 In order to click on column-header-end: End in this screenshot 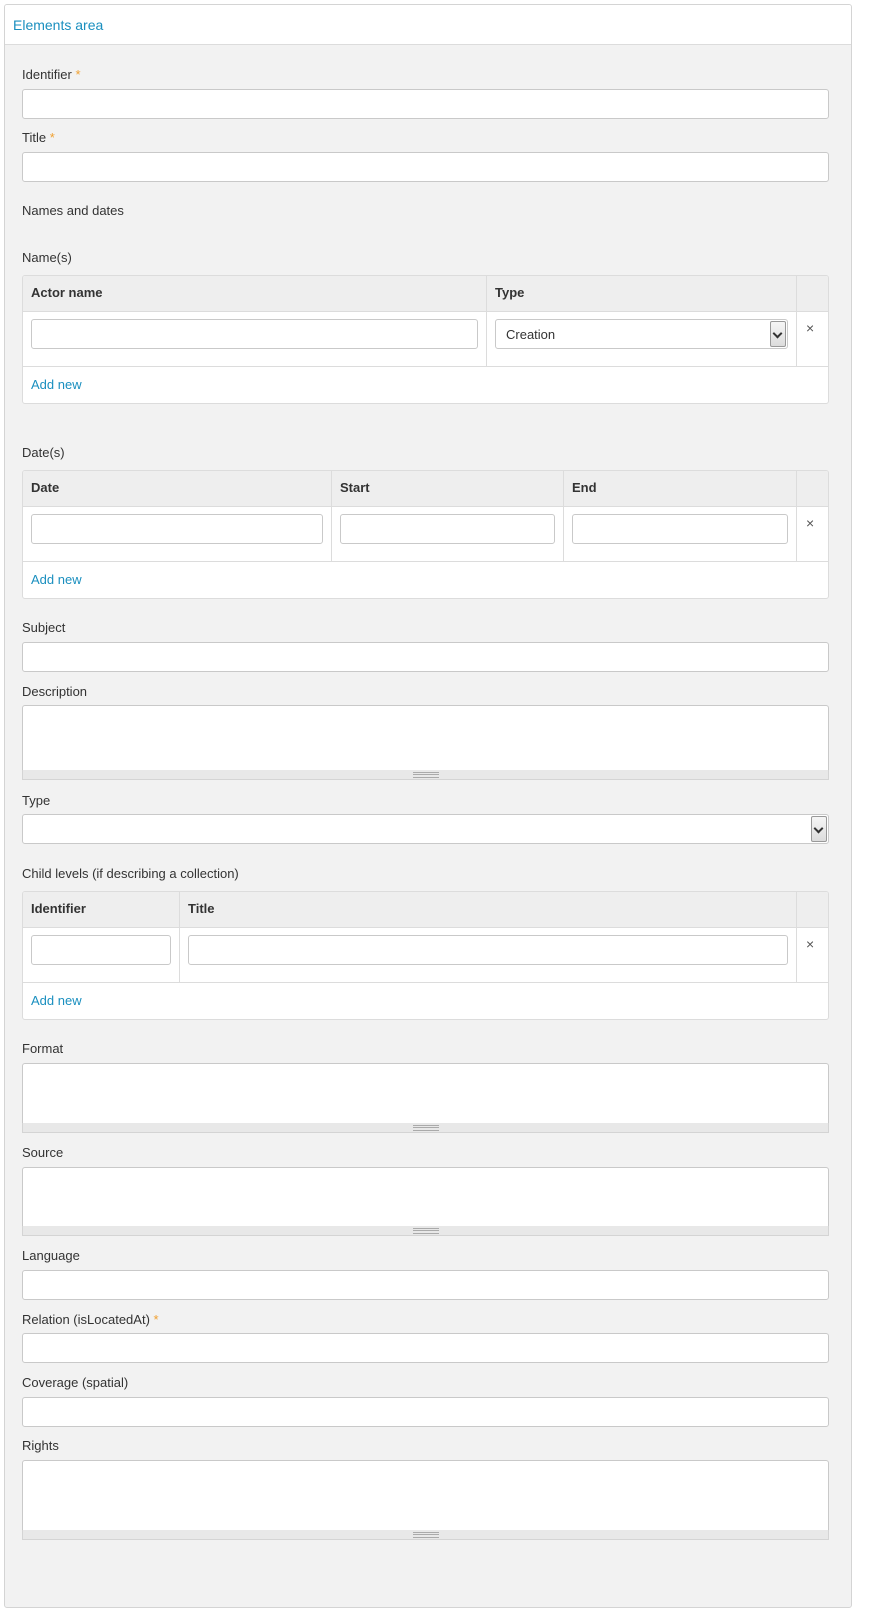, I will do `click(584, 487)`.